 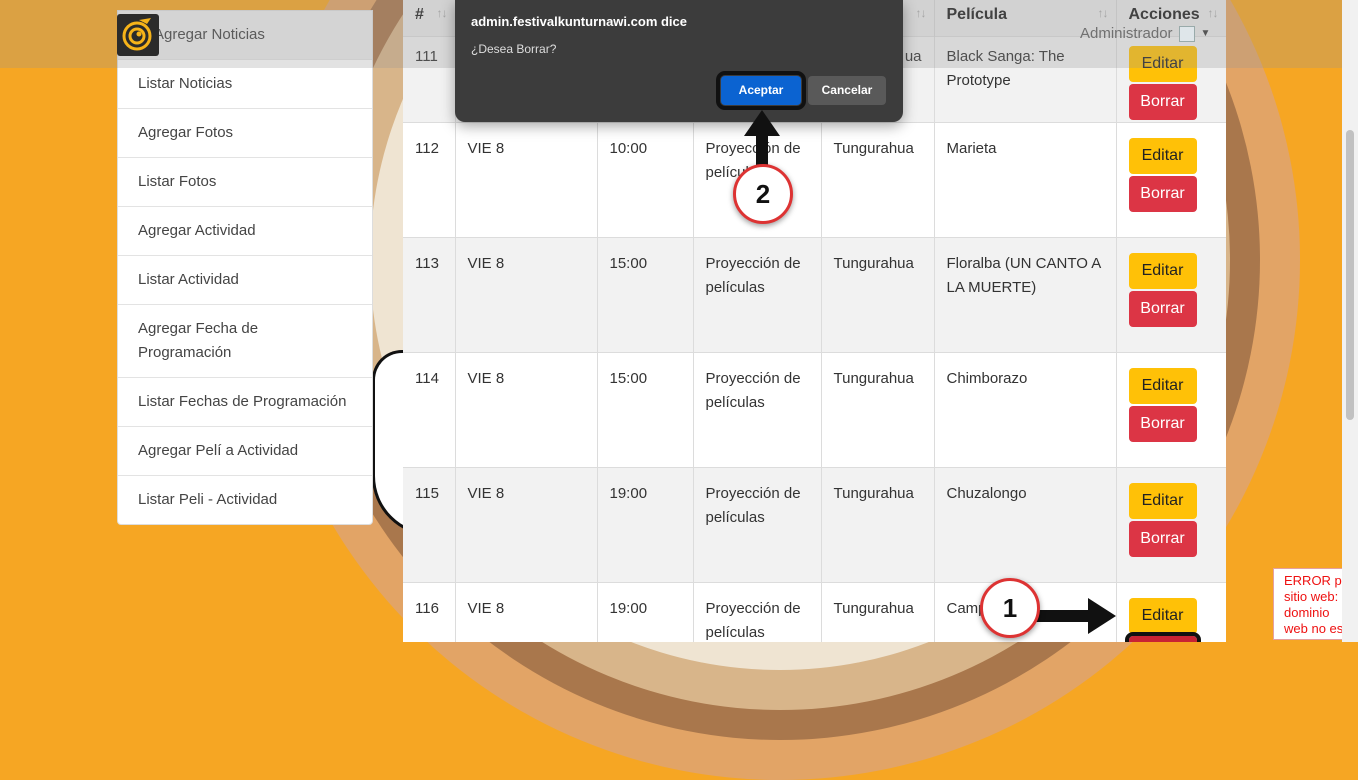 I want to click on cell-id: 113, so click(x=429, y=295).